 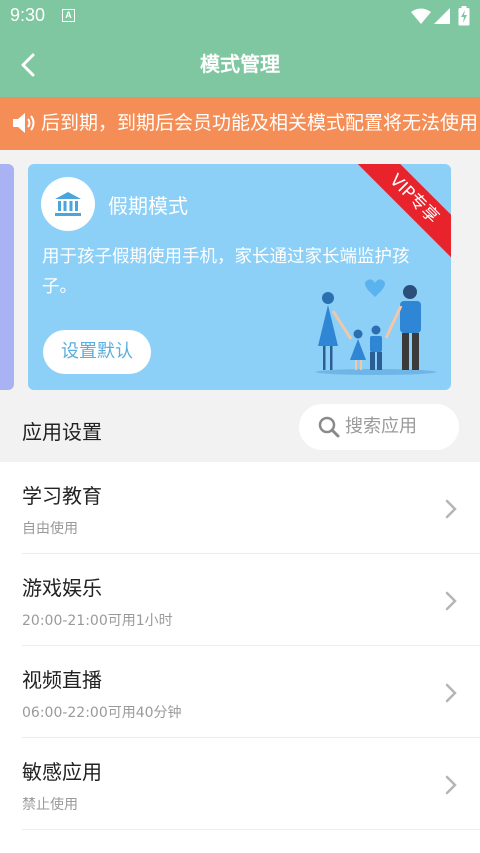 What do you see at coordinates (240, 431) in the screenshot?
I see `app-settings-header: 应用设置 搜索应用` at bounding box center [240, 431].